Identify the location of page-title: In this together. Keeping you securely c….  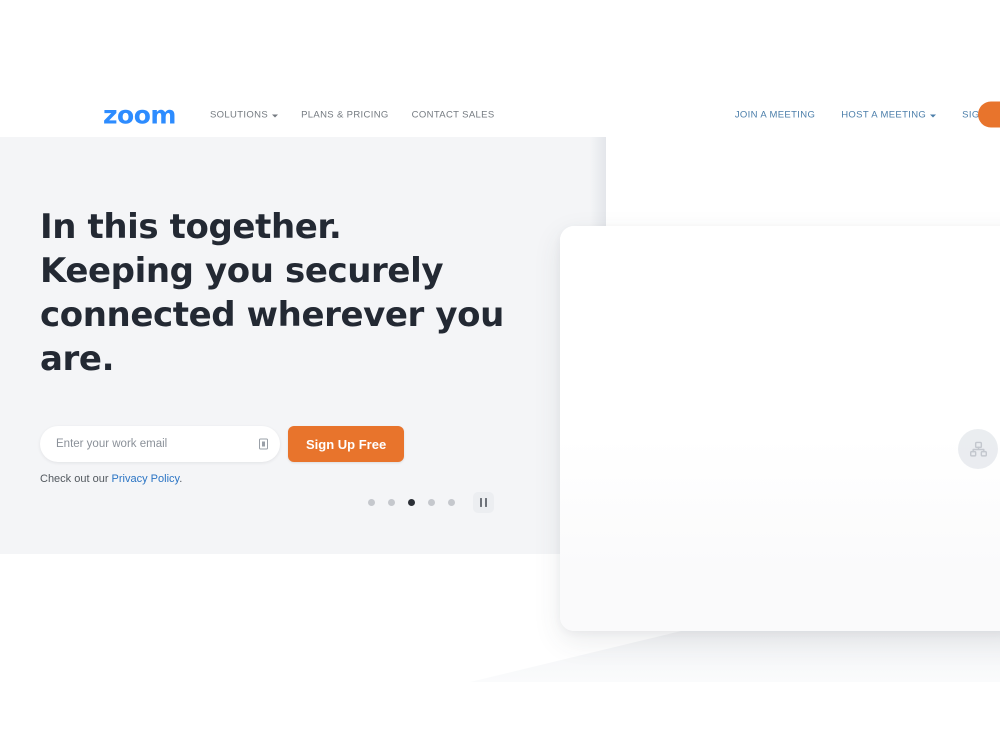
(300, 293).